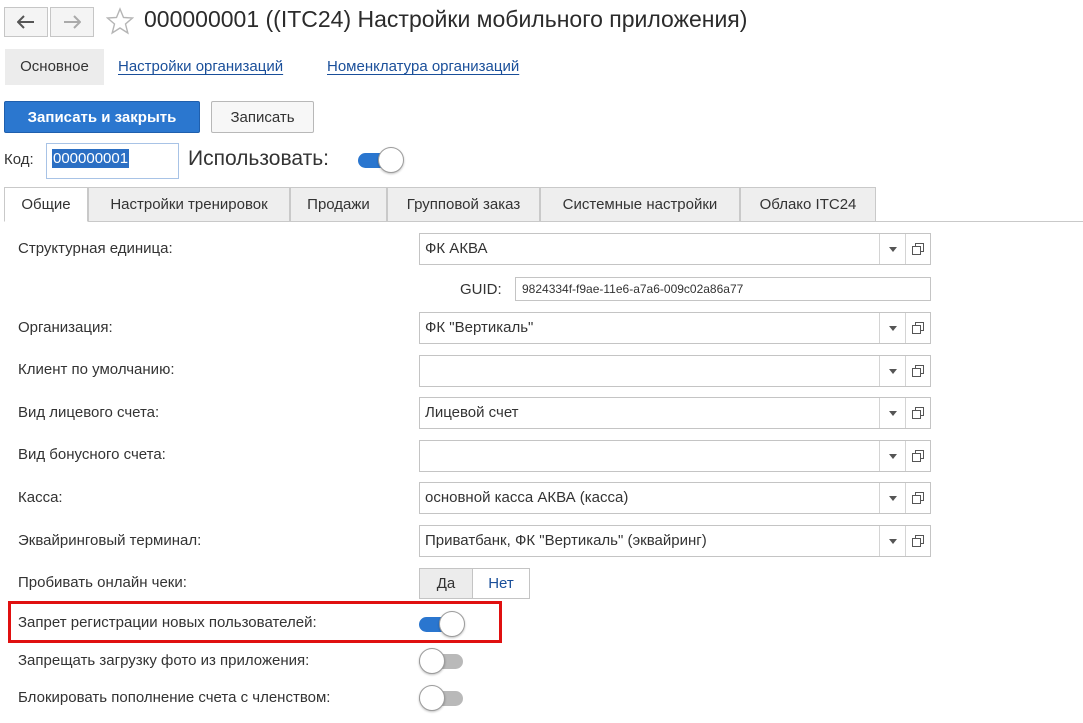  What do you see at coordinates (381, 160) in the screenshot?
I see `use-toggle` at bounding box center [381, 160].